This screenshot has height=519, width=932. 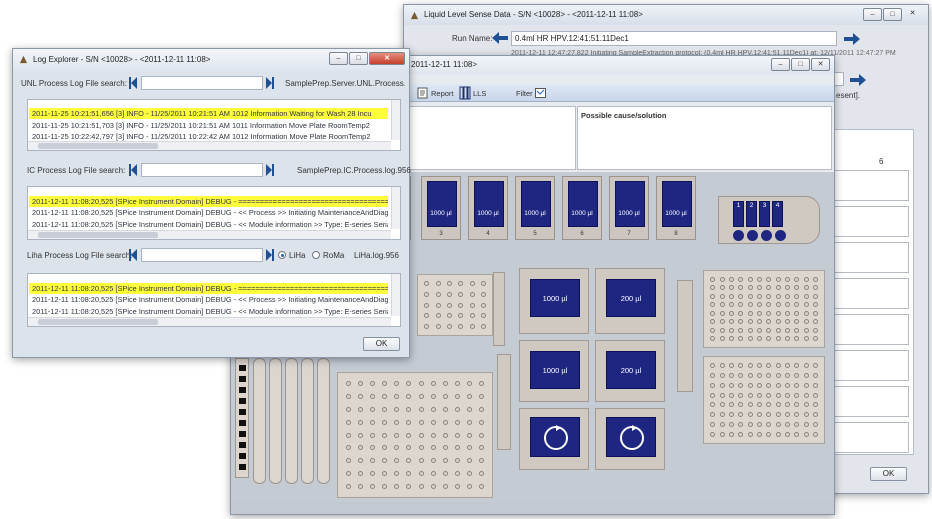 I want to click on close-button: ✕, so click(x=912, y=14).